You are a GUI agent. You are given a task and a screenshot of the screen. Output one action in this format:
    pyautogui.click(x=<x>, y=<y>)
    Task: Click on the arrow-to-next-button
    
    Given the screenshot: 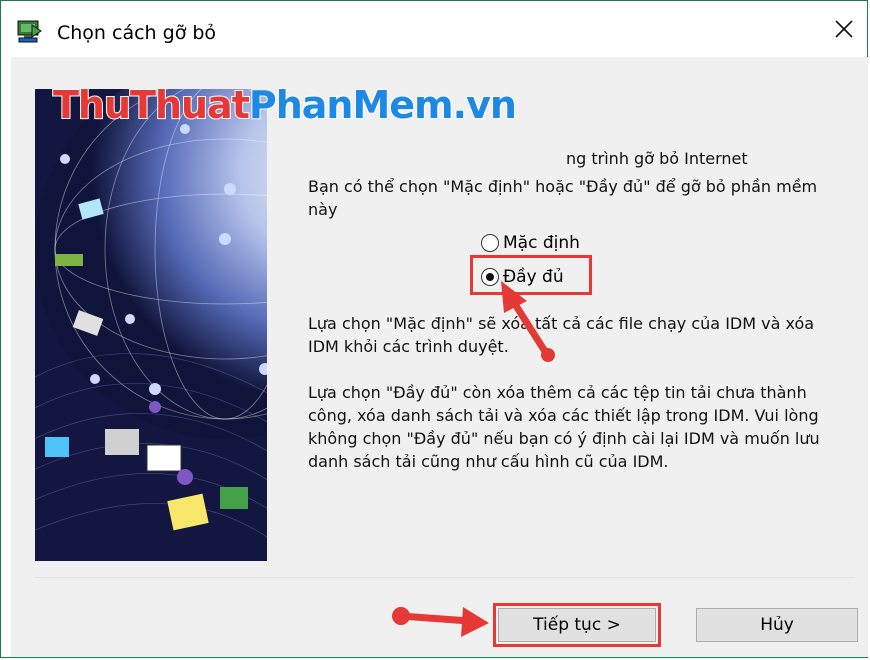 What is the action you would take?
    pyautogui.click(x=440, y=622)
    